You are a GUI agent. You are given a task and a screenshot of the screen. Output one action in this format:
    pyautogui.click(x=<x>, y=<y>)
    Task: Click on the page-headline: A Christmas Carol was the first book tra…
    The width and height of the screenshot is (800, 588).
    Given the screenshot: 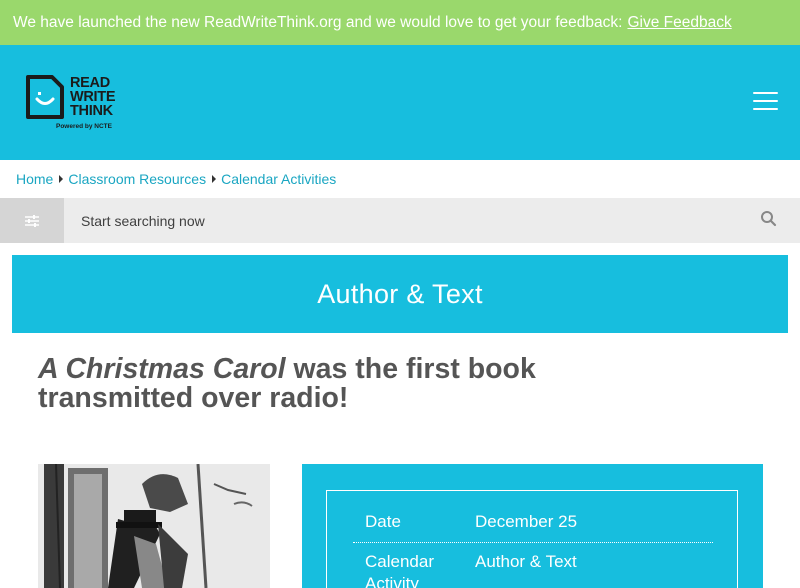 What is the action you would take?
    pyautogui.click(x=338, y=384)
    